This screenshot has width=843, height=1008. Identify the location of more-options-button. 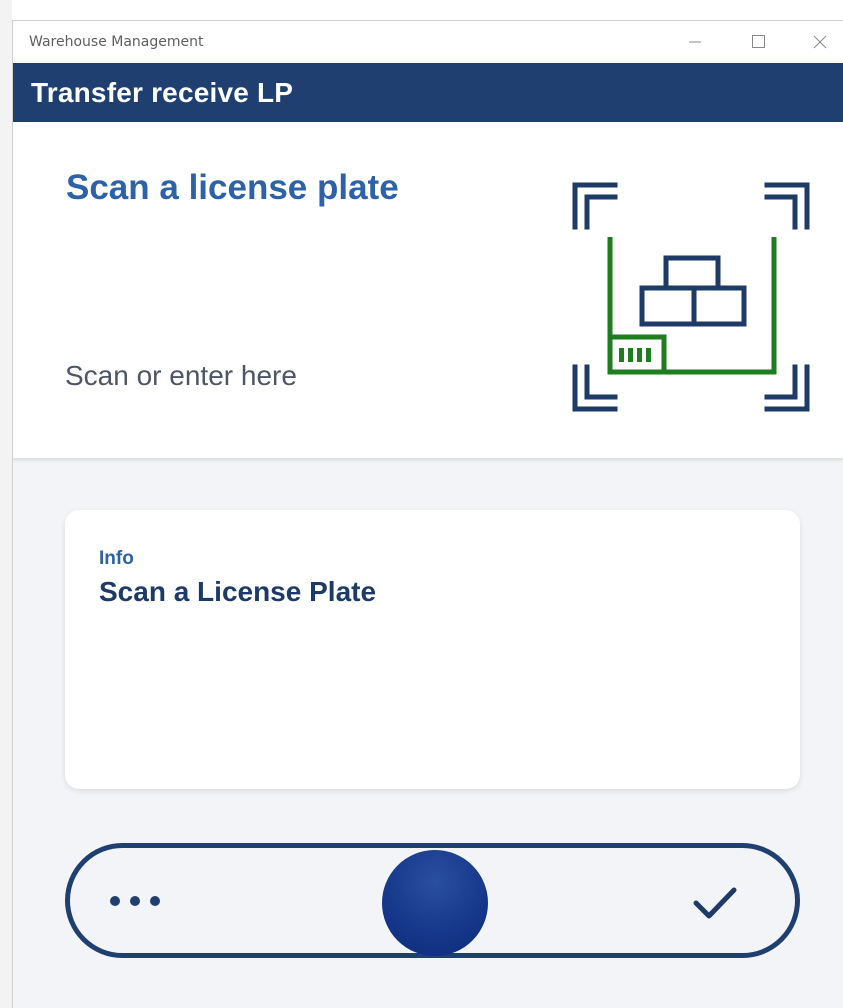
(145, 901).